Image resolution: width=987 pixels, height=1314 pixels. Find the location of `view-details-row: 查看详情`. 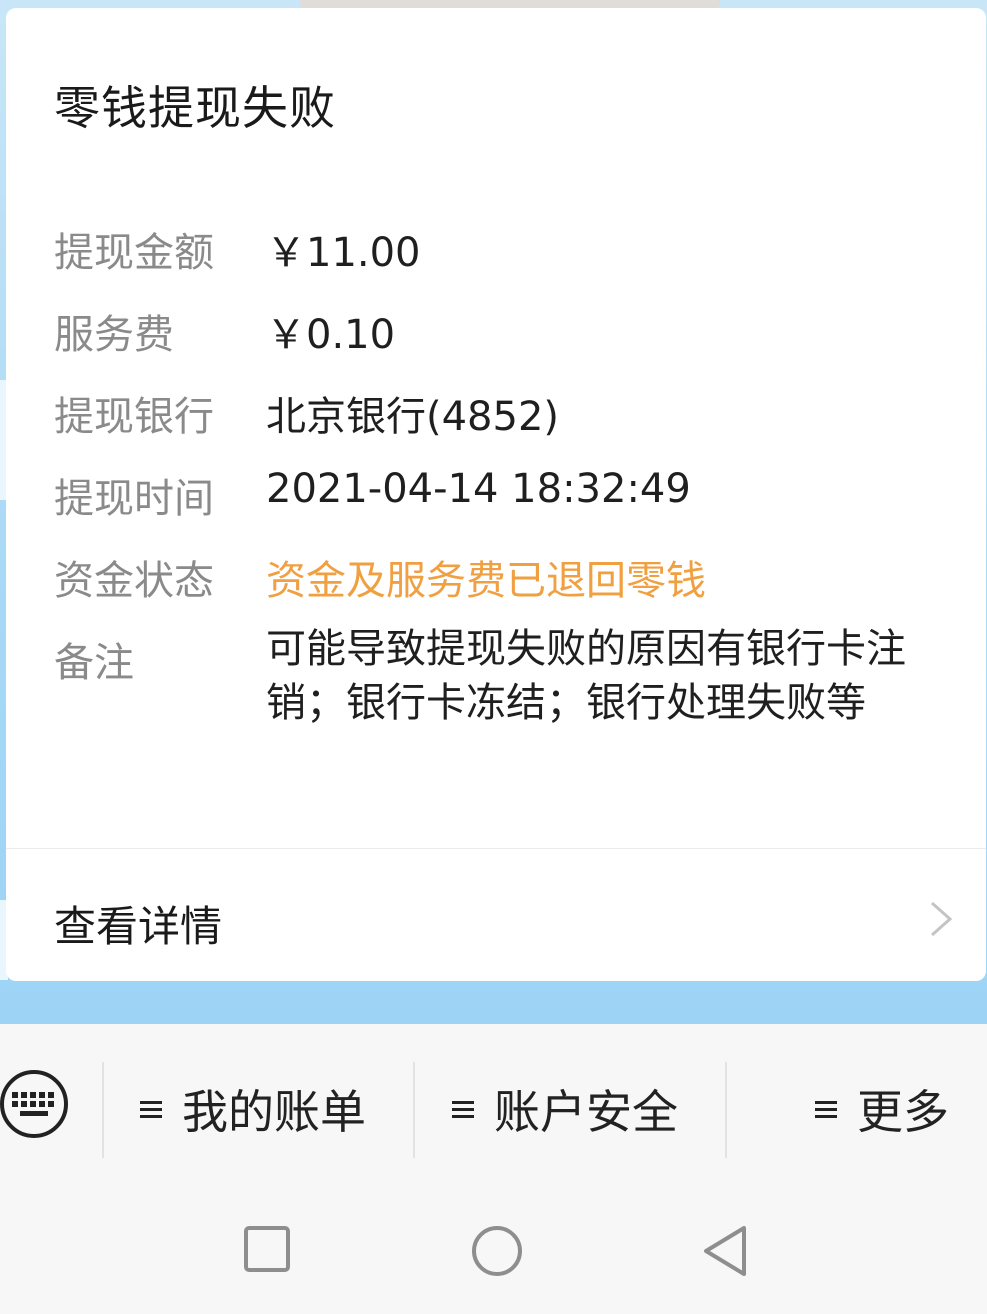

view-details-row: 查看详情 is located at coordinates (496, 915).